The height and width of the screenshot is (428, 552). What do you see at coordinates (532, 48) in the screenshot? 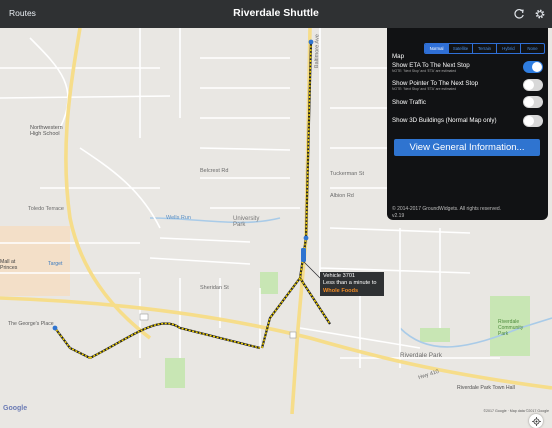
I see `map-type-none: None` at bounding box center [532, 48].